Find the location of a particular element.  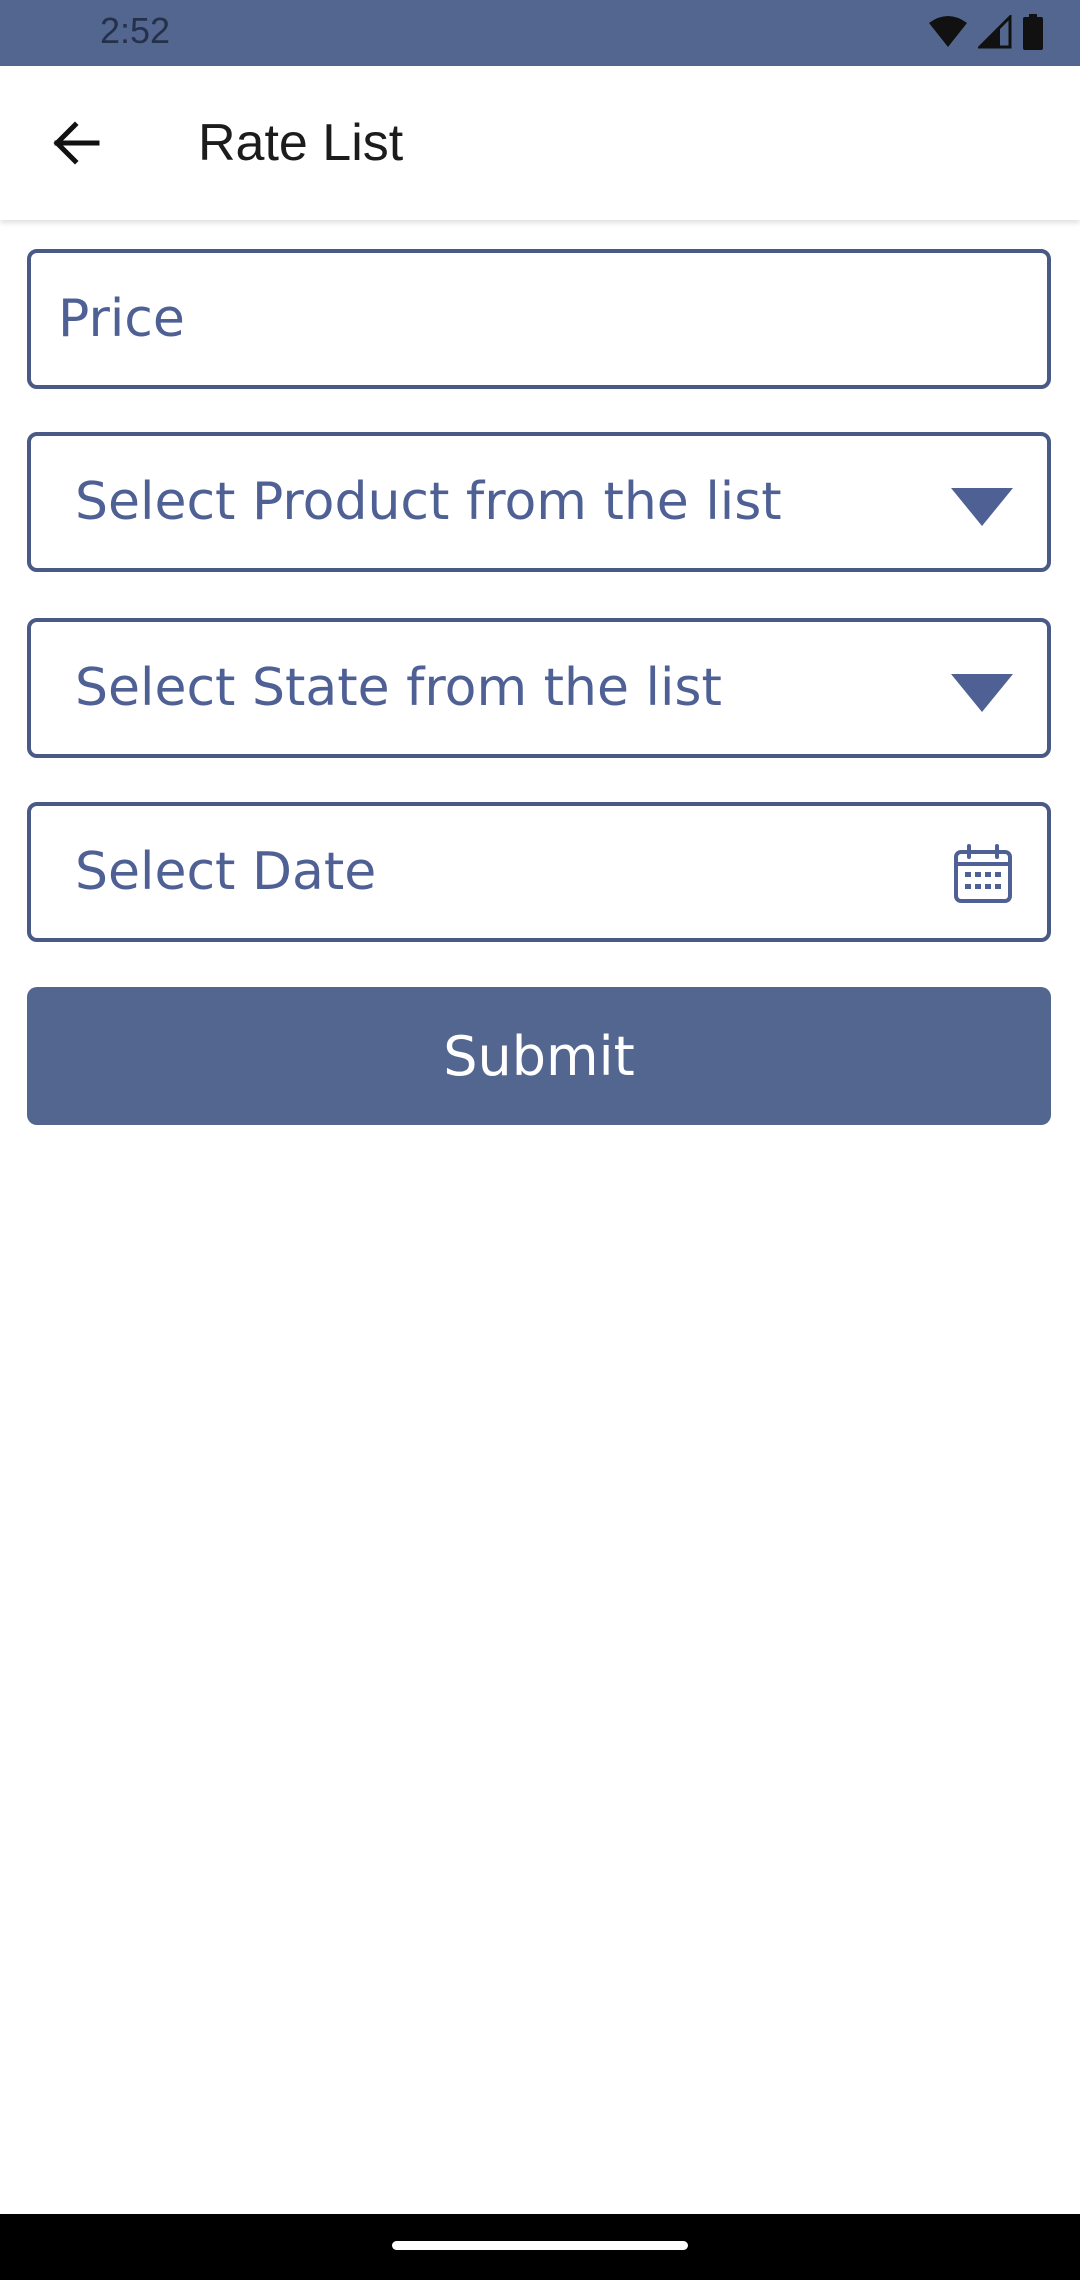

back-button is located at coordinates (76, 143).